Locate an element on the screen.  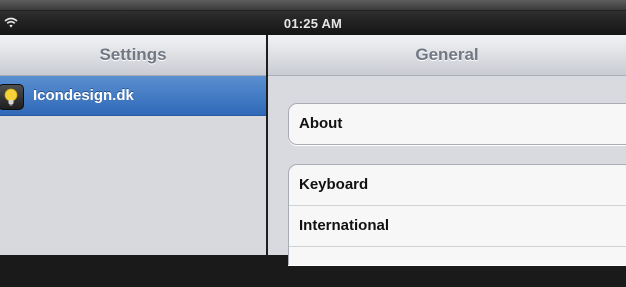
keyboard-label: Keyboard is located at coordinates (334, 184).